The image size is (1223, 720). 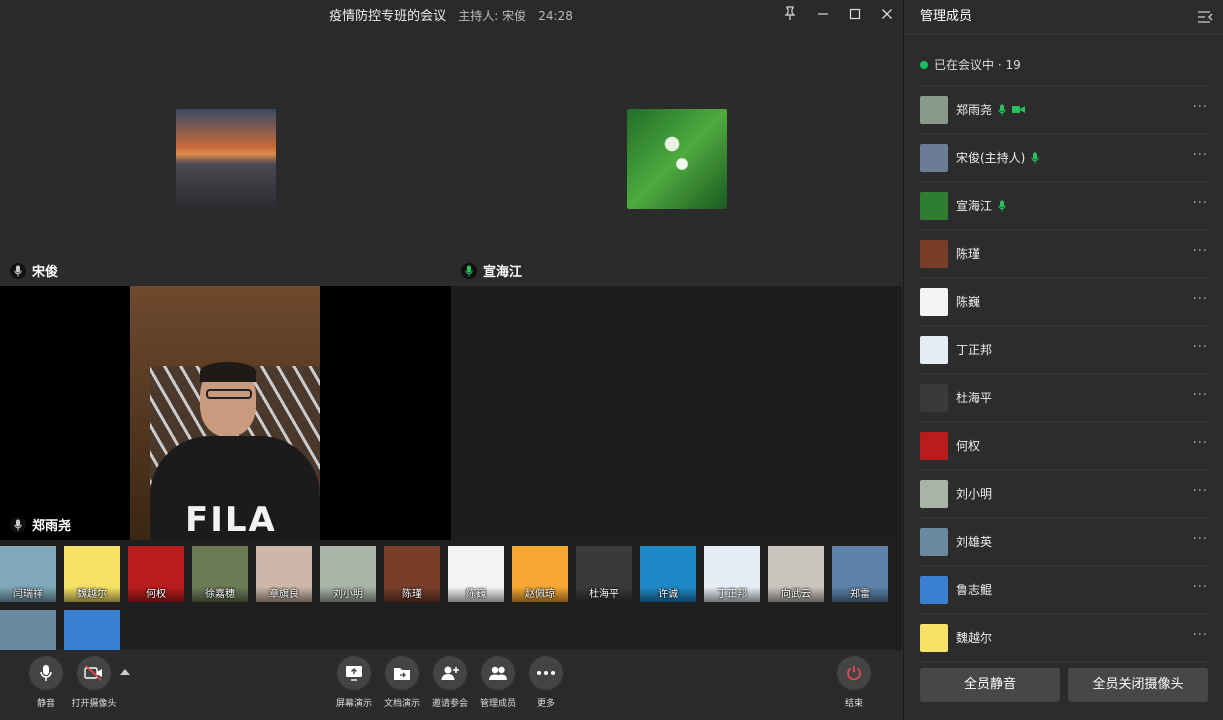 I want to click on member-row: 陈瑾 ···, so click(x=1064, y=254).